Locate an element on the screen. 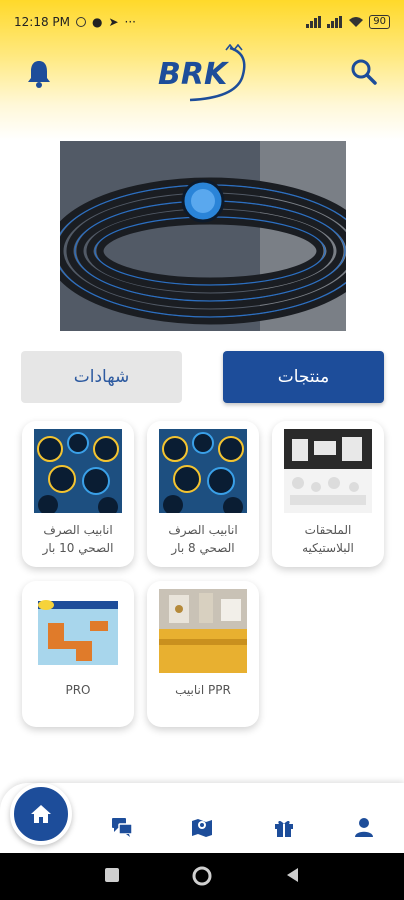 The image size is (404, 900). notification-icon is located at coordinates (81, 22).